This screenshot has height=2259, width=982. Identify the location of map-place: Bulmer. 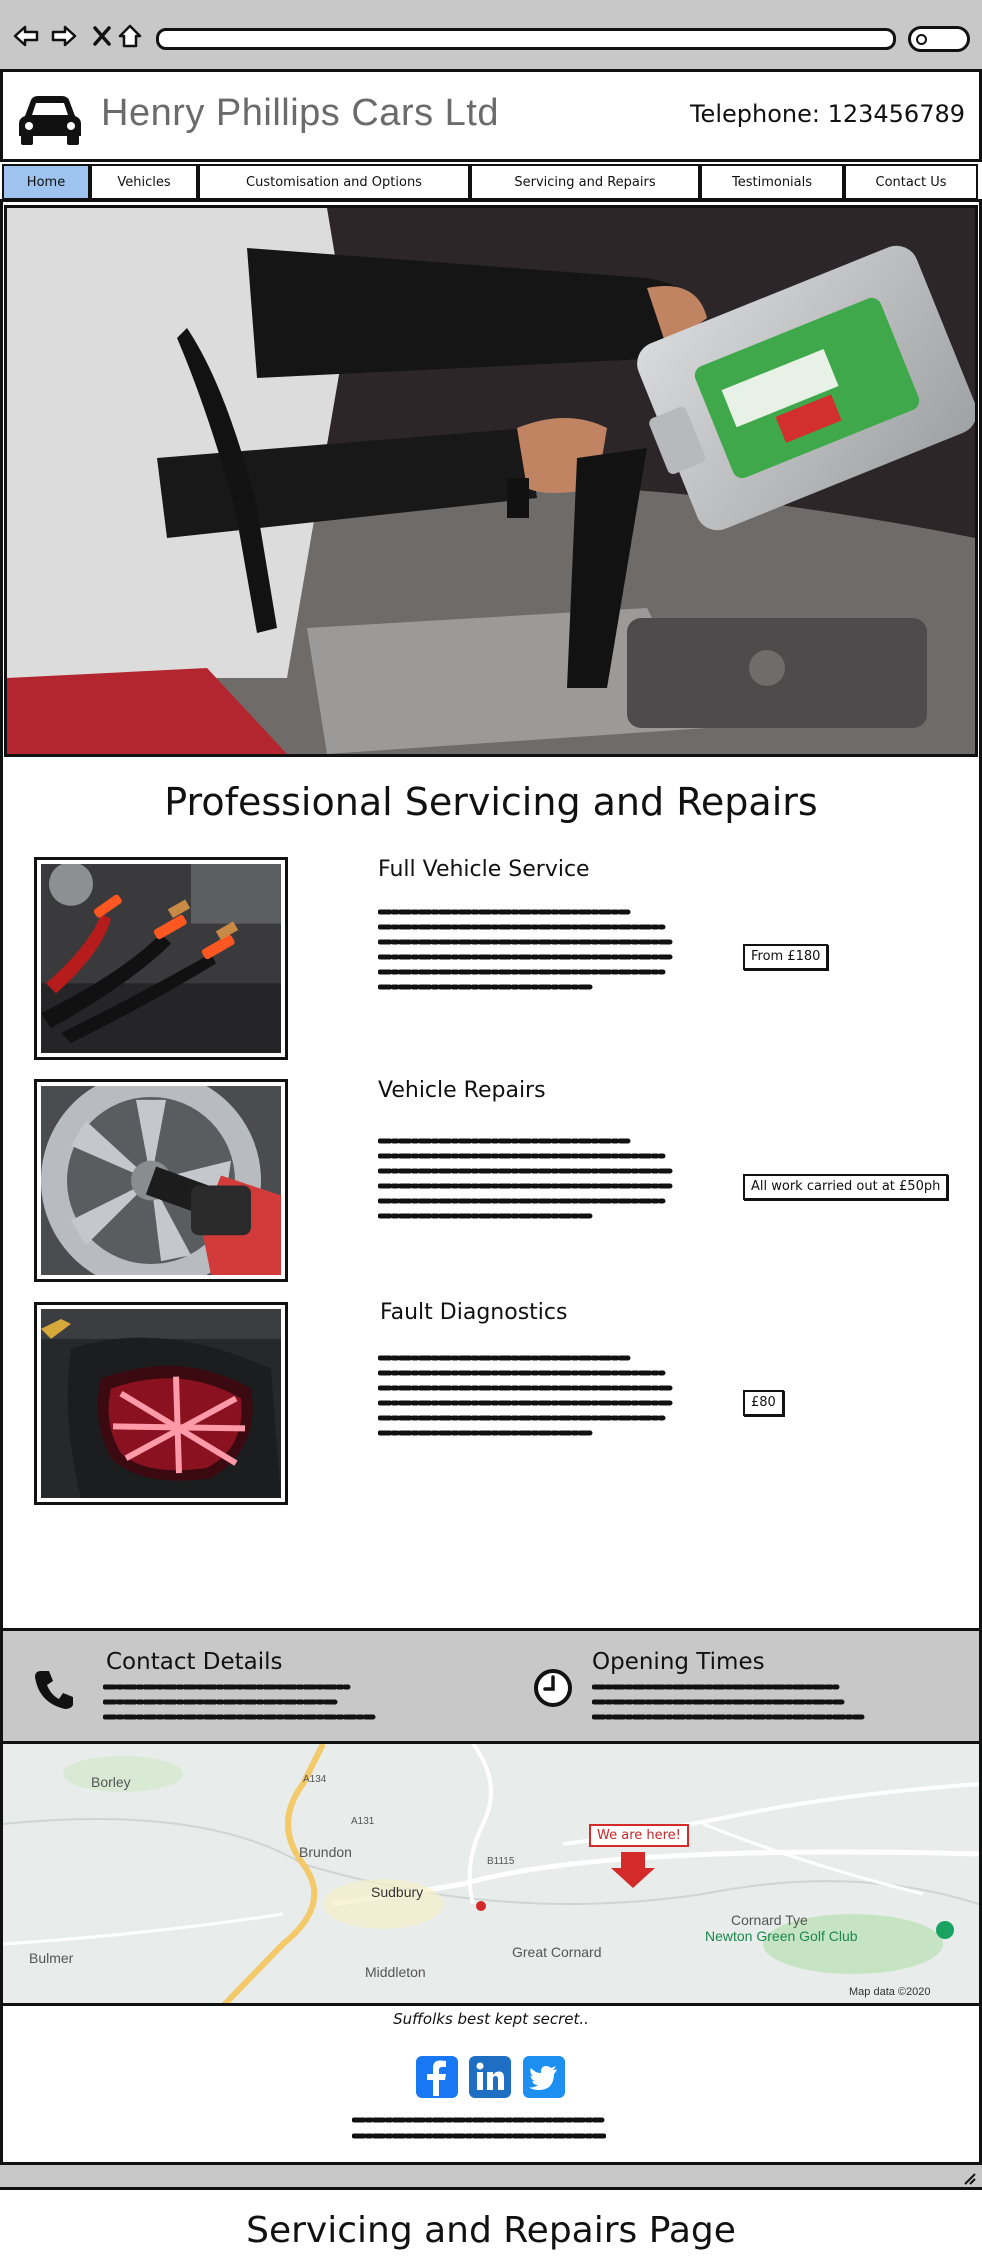
(51, 1958).